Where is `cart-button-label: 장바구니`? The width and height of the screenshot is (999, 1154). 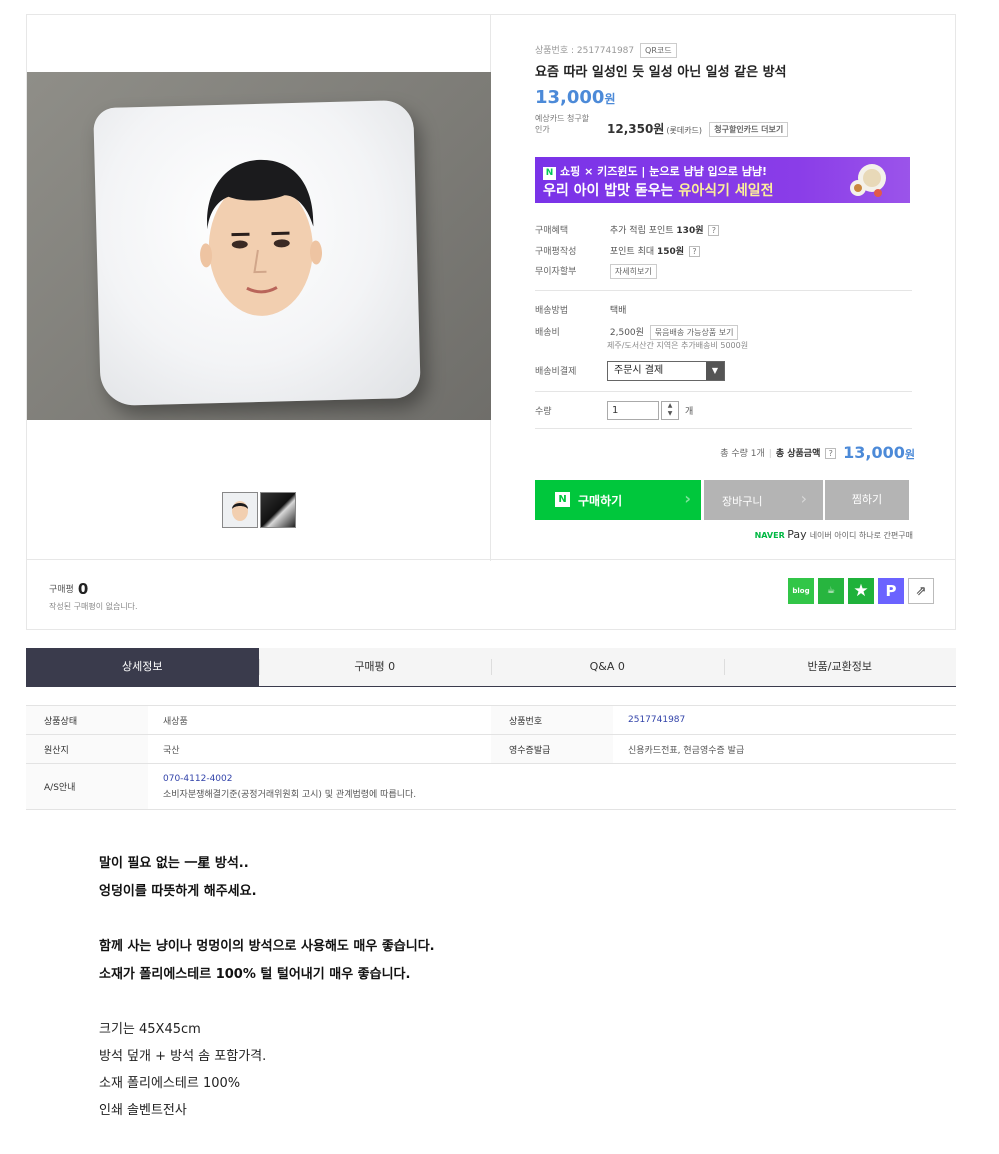 cart-button-label: 장바구니 is located at coordinates (742, 501).